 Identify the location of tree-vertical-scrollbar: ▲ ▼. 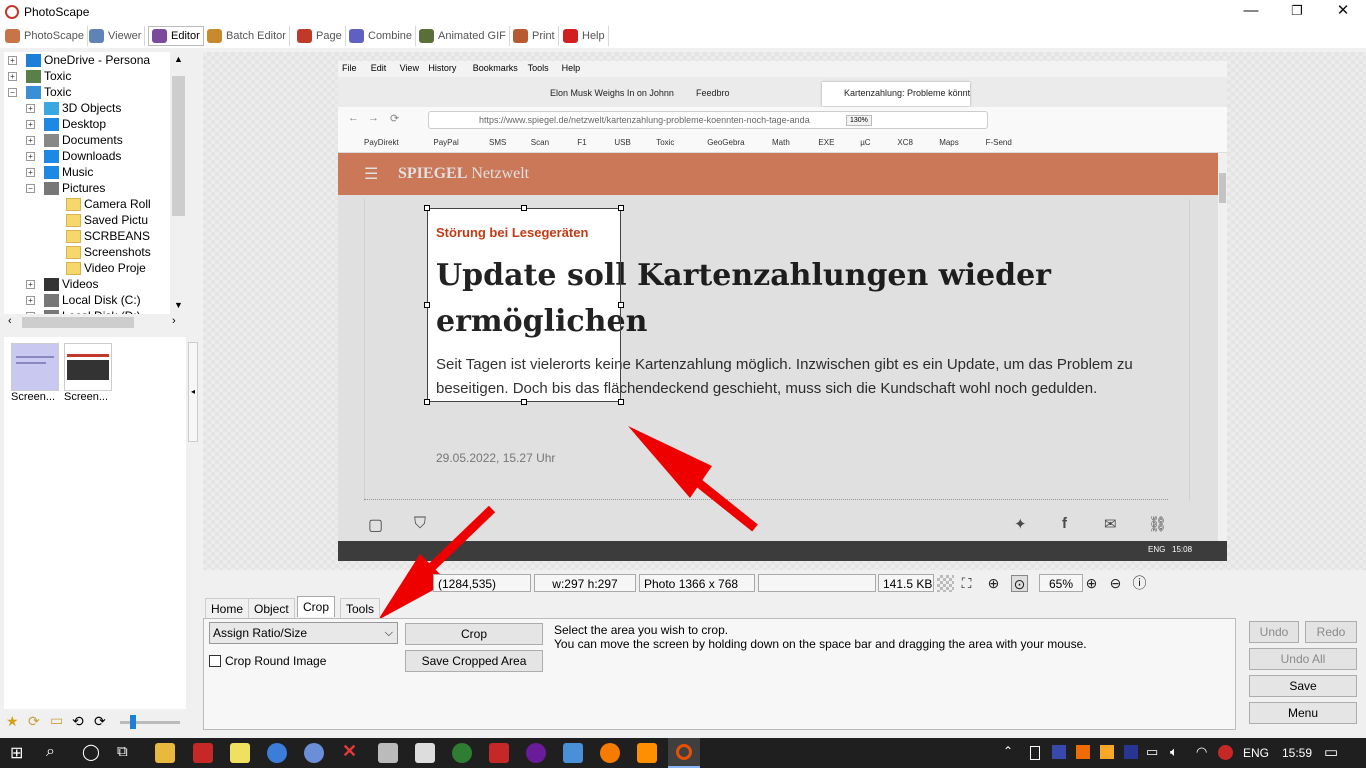
(178, 183).